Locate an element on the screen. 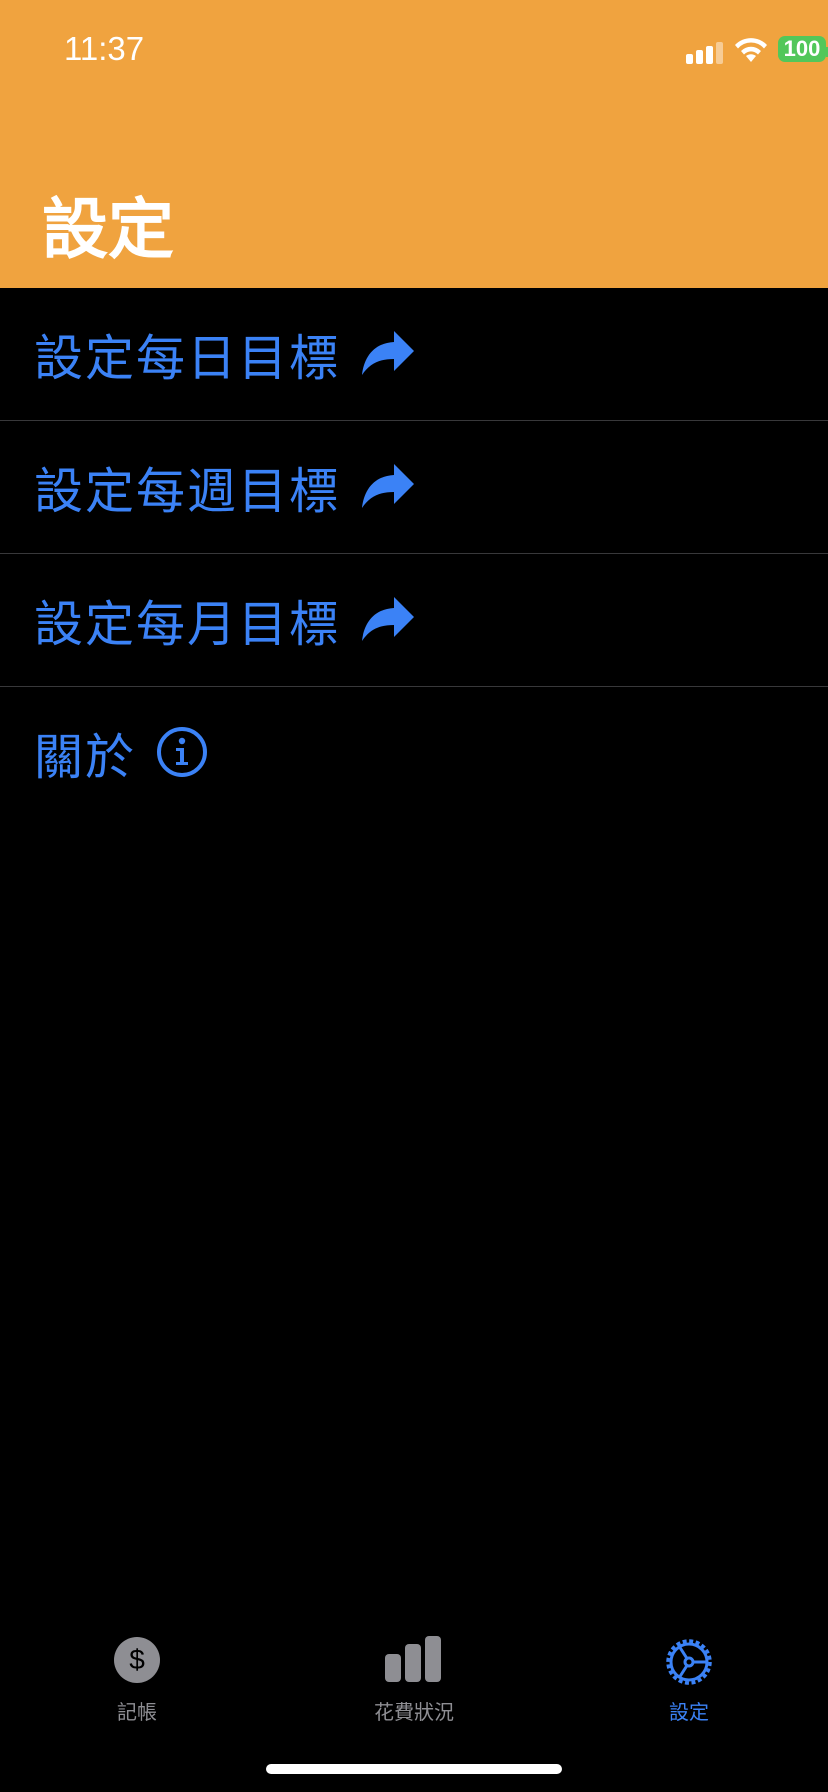 The image size is (828, 1792). dollar-circle-icon: $ is located at coordinates (137, 1662).